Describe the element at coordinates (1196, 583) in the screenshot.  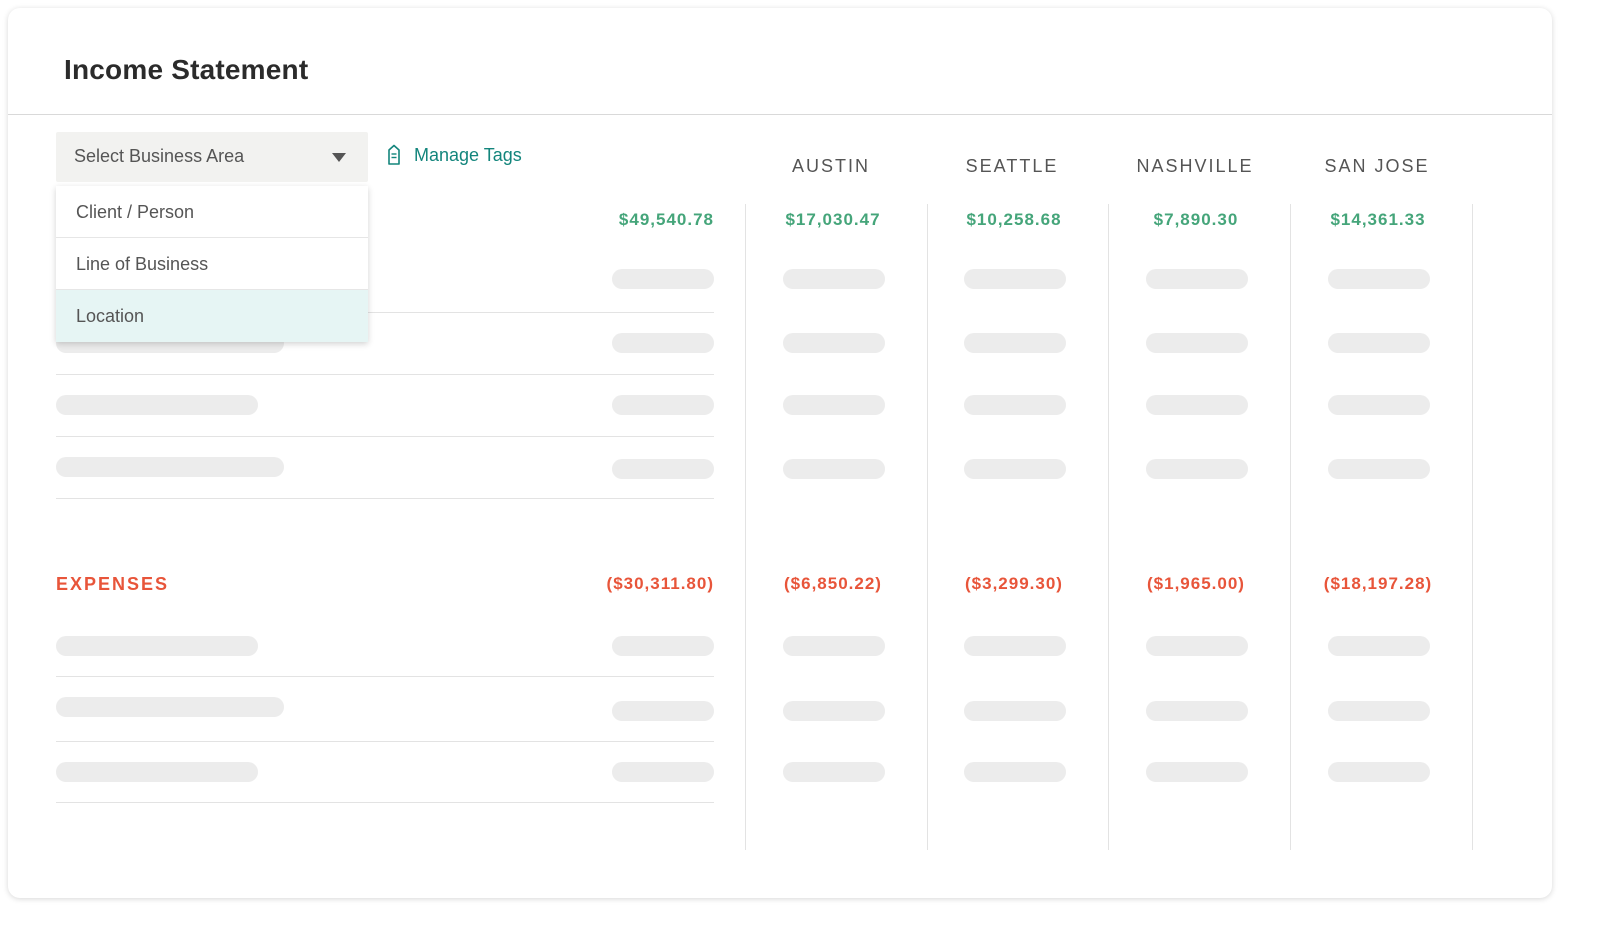
I see `expenses-nashville: ($1,965.00)` at that location.